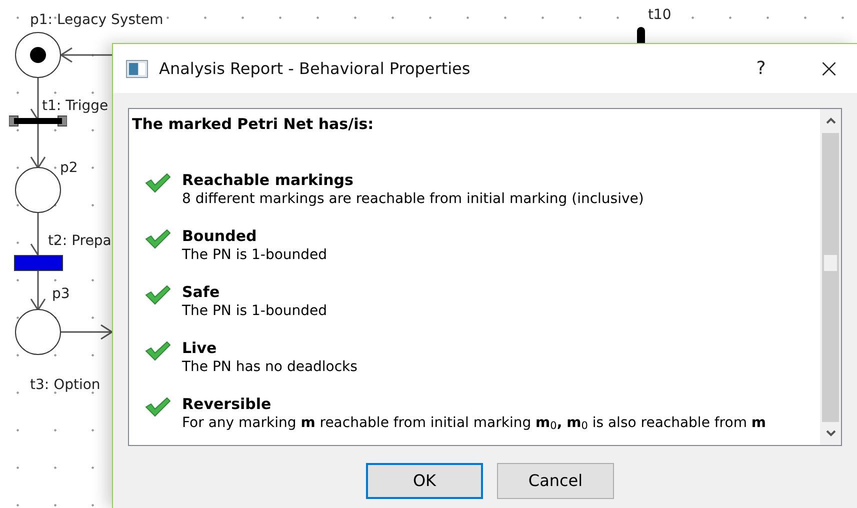 The height and width of the screenshot is (508, 857). I want to click on close-button: ×, so click(829, 68).